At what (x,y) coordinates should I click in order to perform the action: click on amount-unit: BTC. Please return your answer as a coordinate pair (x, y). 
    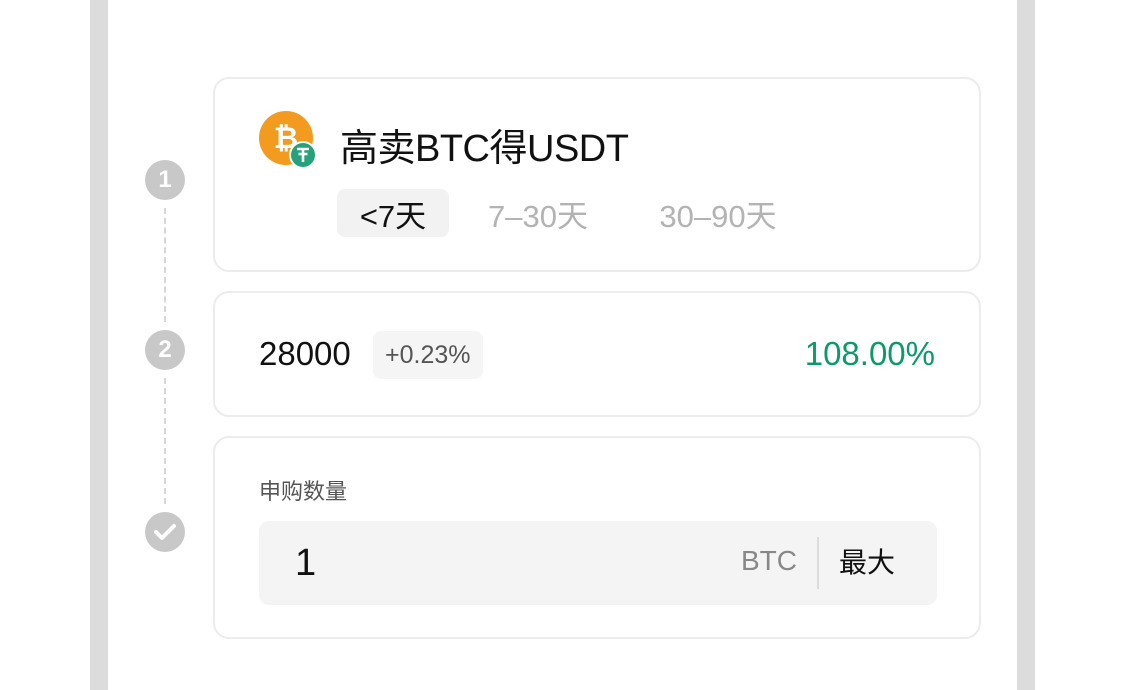
    Looking at the image, I should click on (769, 560).